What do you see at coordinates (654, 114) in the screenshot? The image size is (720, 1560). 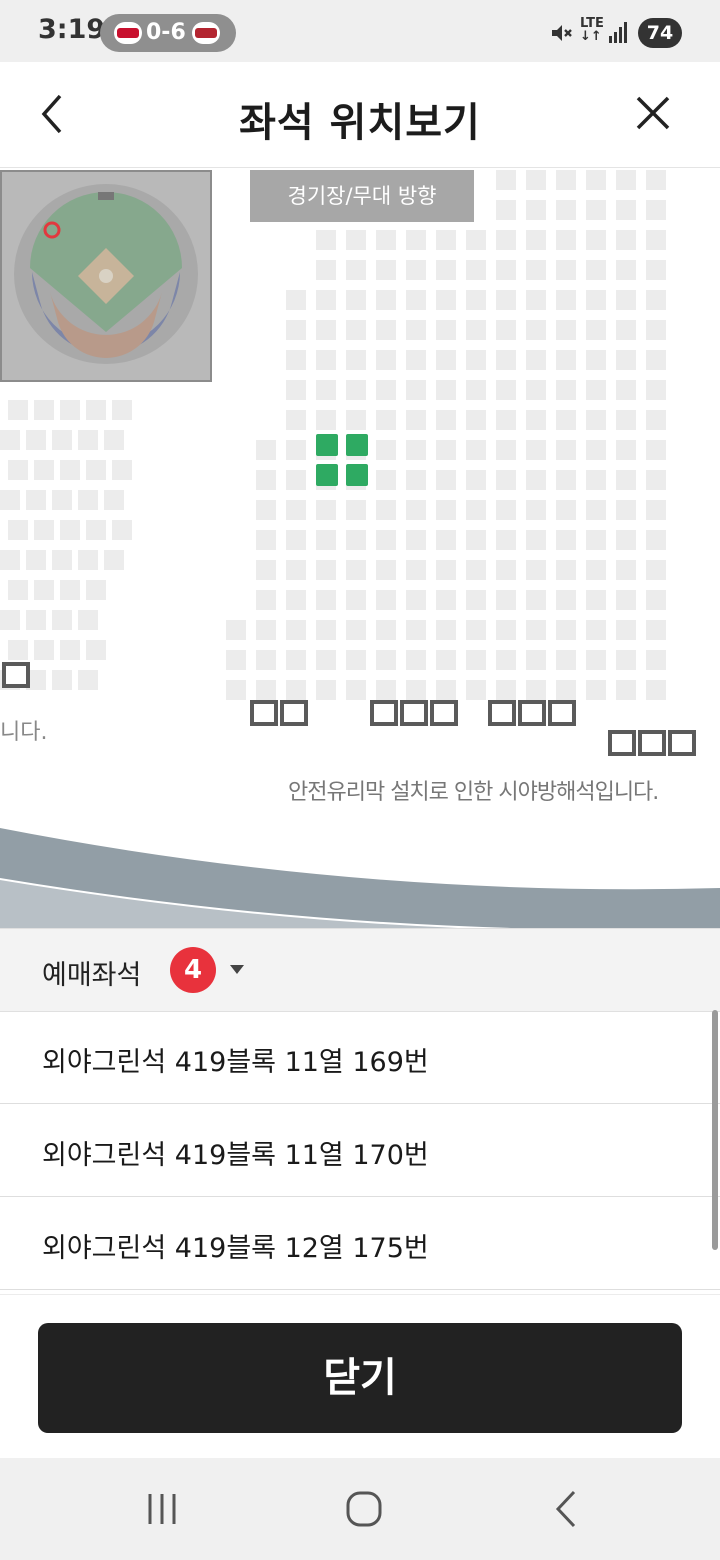 I see `close-x-button` at bounding box center [654, 114].